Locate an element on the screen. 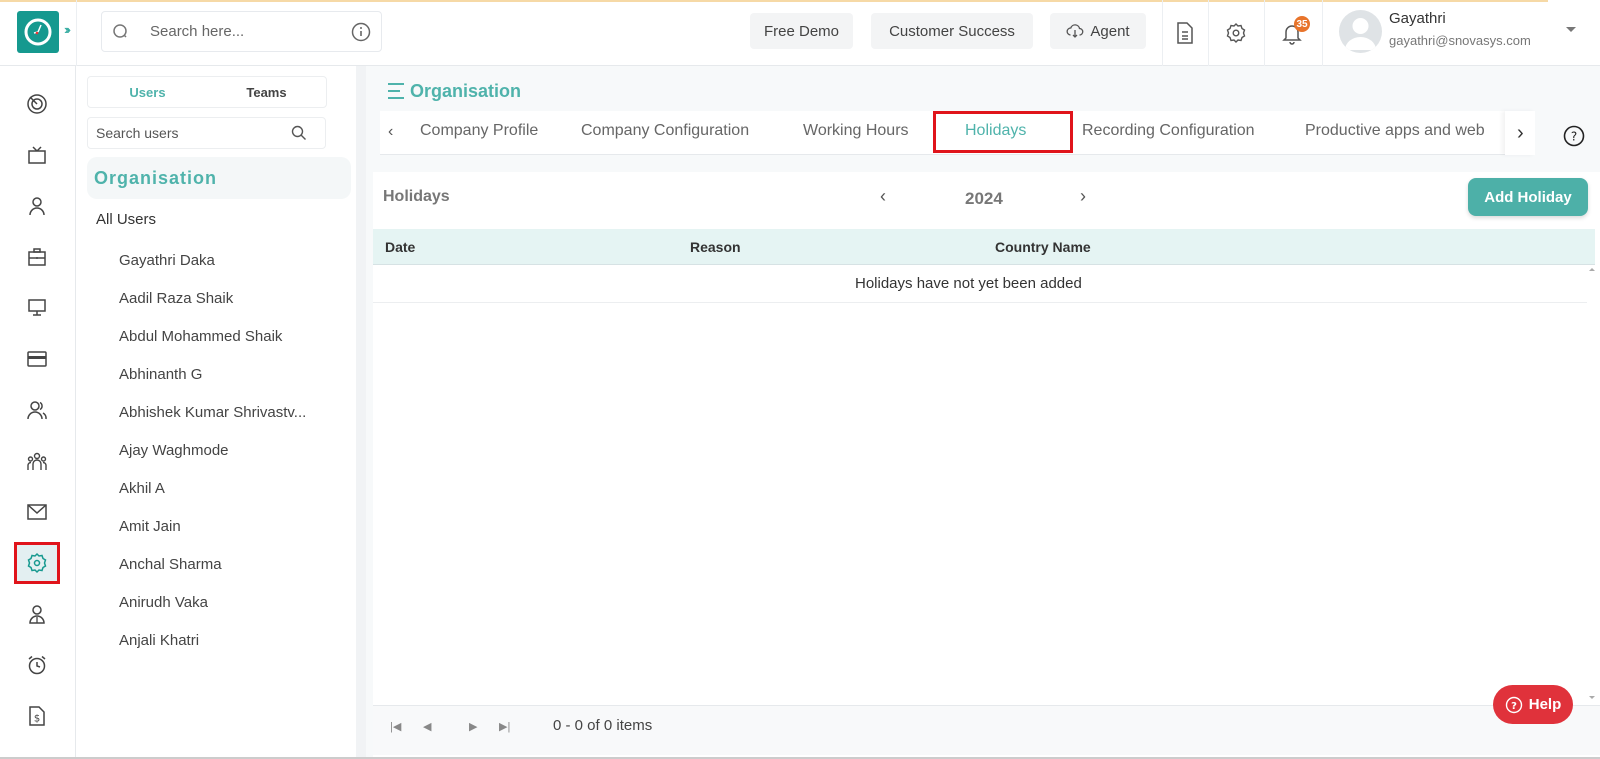 The height and width of the screenshot is (759, 1600). user-search-input is located at coordinates (193, 133).